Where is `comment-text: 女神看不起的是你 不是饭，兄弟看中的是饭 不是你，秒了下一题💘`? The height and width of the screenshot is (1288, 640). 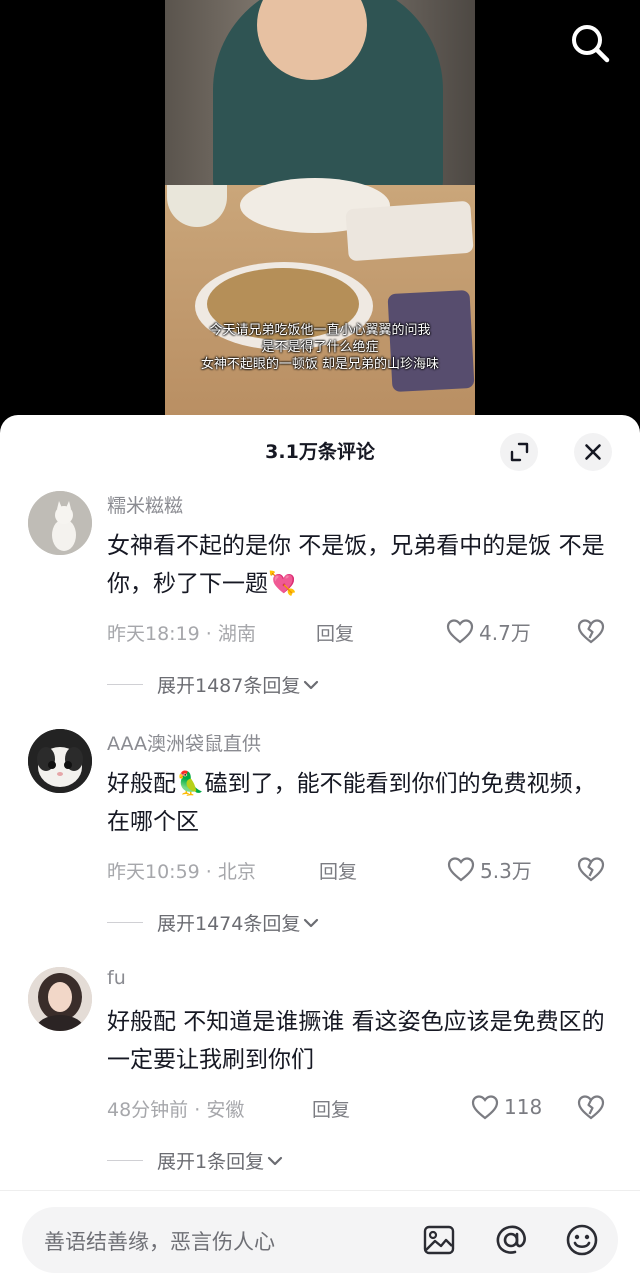
comment-text: 女神看不起的是你 不是饭，兄弟看中的是饭 不是你，秒了下一题💘 is located at coordinates (356, 565).